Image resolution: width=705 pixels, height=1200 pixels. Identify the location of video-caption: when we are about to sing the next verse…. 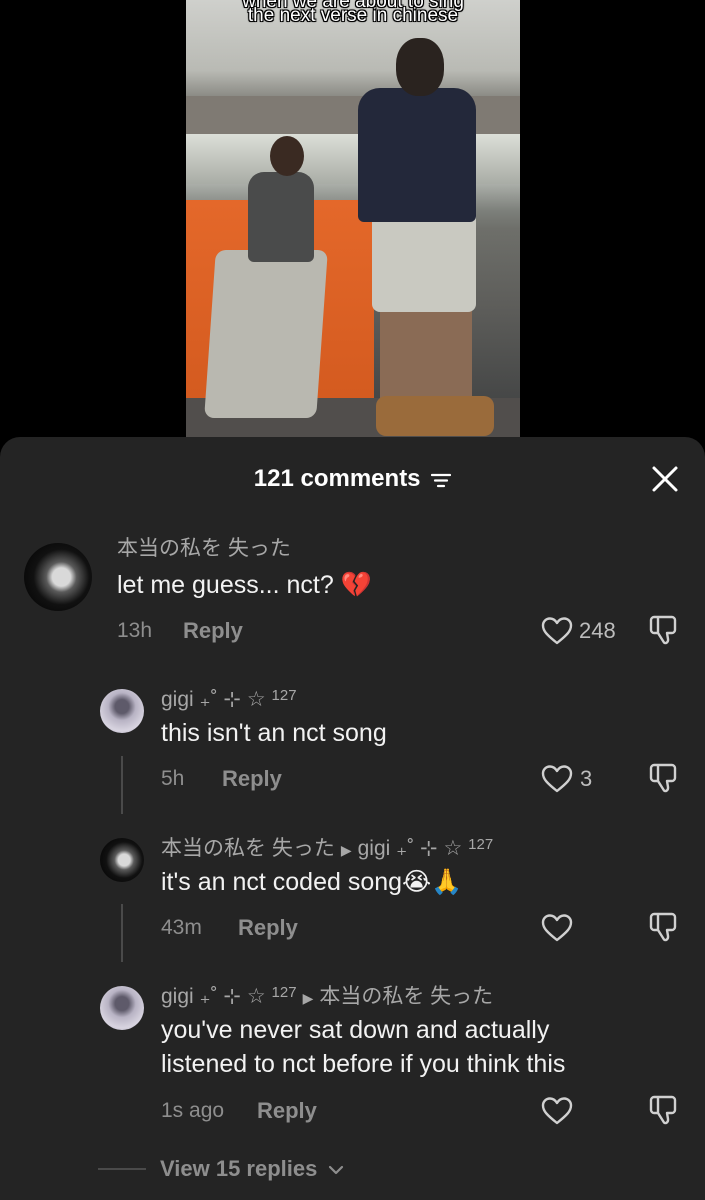
(353, 13).